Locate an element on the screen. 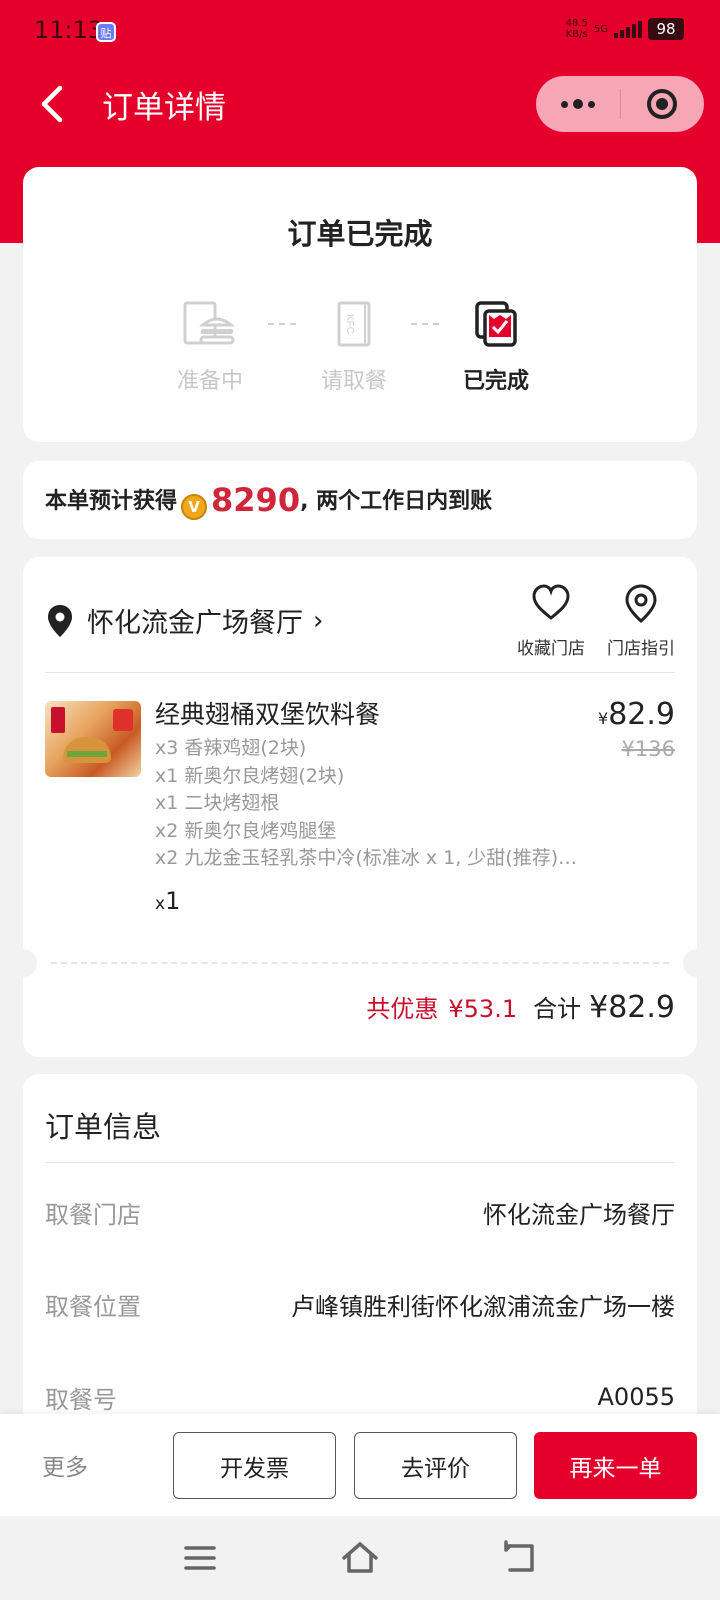 The height and width of the screenshot is (1600, 720). close-miniprogram-button is located at coordinates (663, 104).